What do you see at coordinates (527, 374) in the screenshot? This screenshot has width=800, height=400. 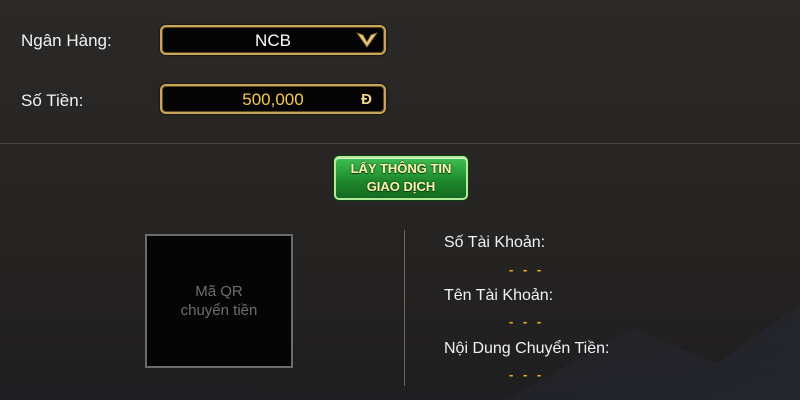 I see `transfer-content-value: - - -` at bounding box center [527, 374].